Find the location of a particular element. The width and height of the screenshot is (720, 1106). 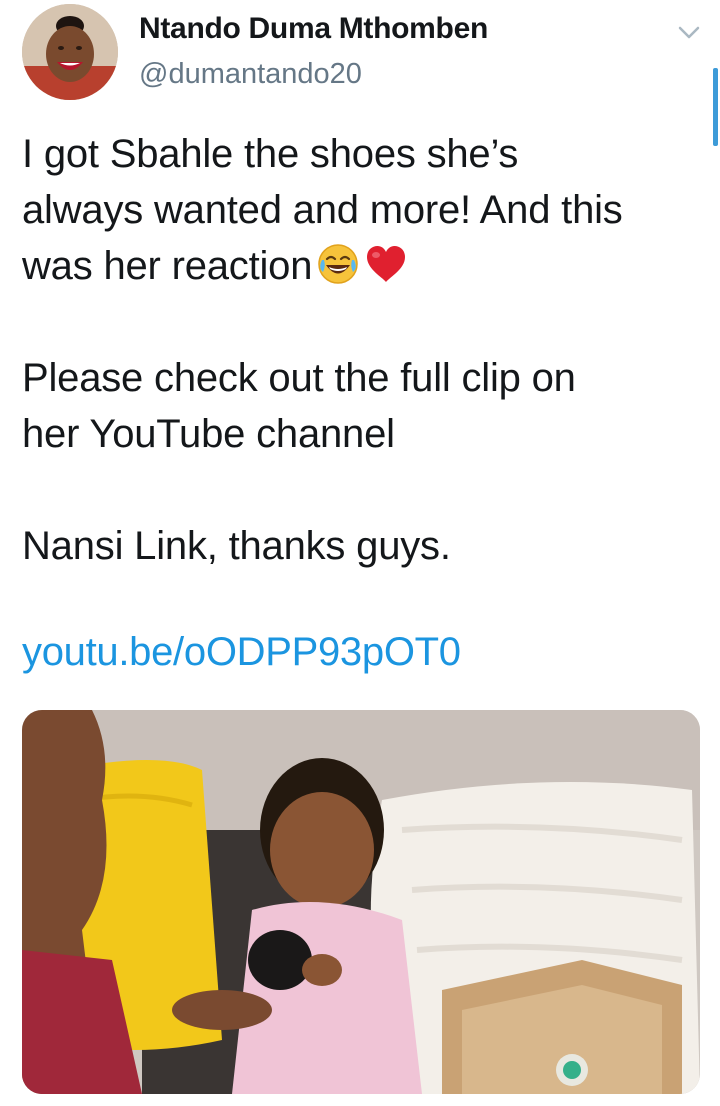

scrollbar is located at coordinates (715, 107).